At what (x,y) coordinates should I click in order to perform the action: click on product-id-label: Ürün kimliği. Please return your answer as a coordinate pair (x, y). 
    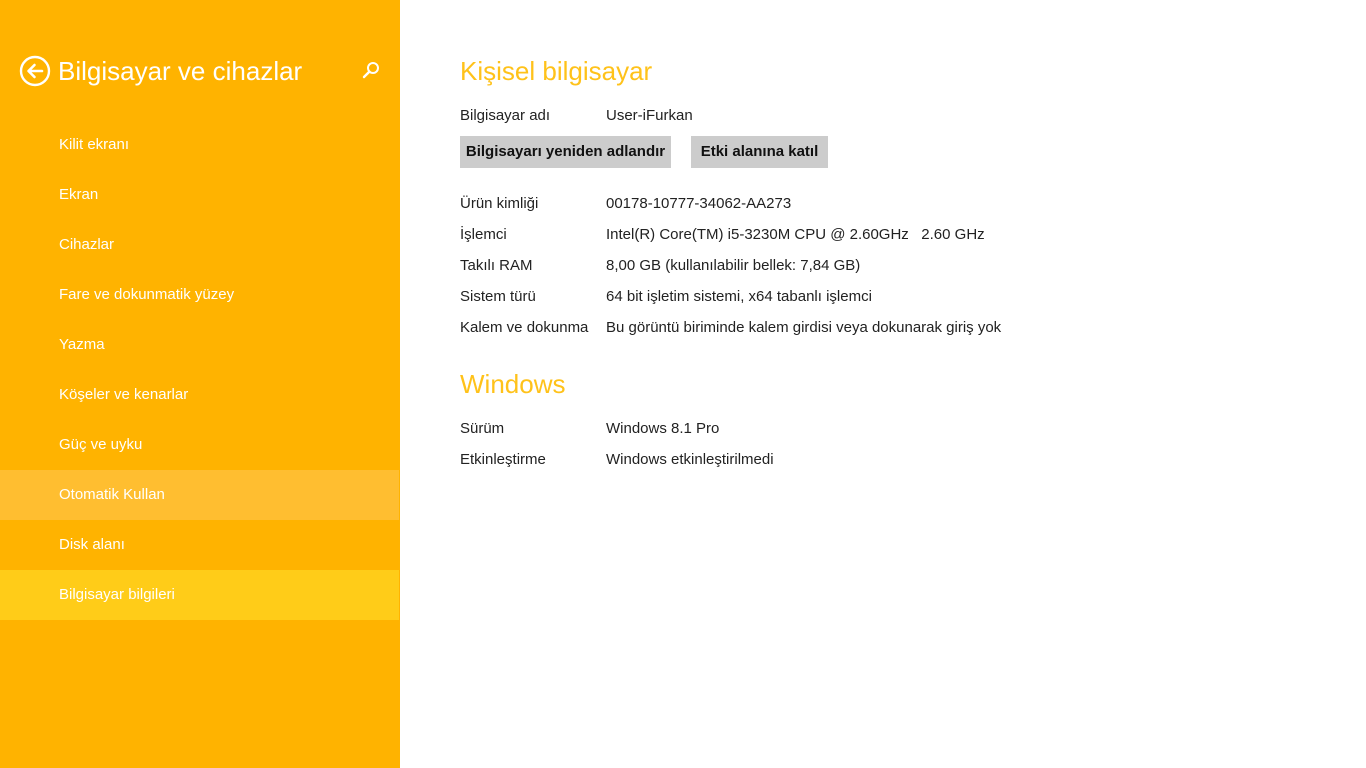
    Looking at the image, I should click on (499, 203).